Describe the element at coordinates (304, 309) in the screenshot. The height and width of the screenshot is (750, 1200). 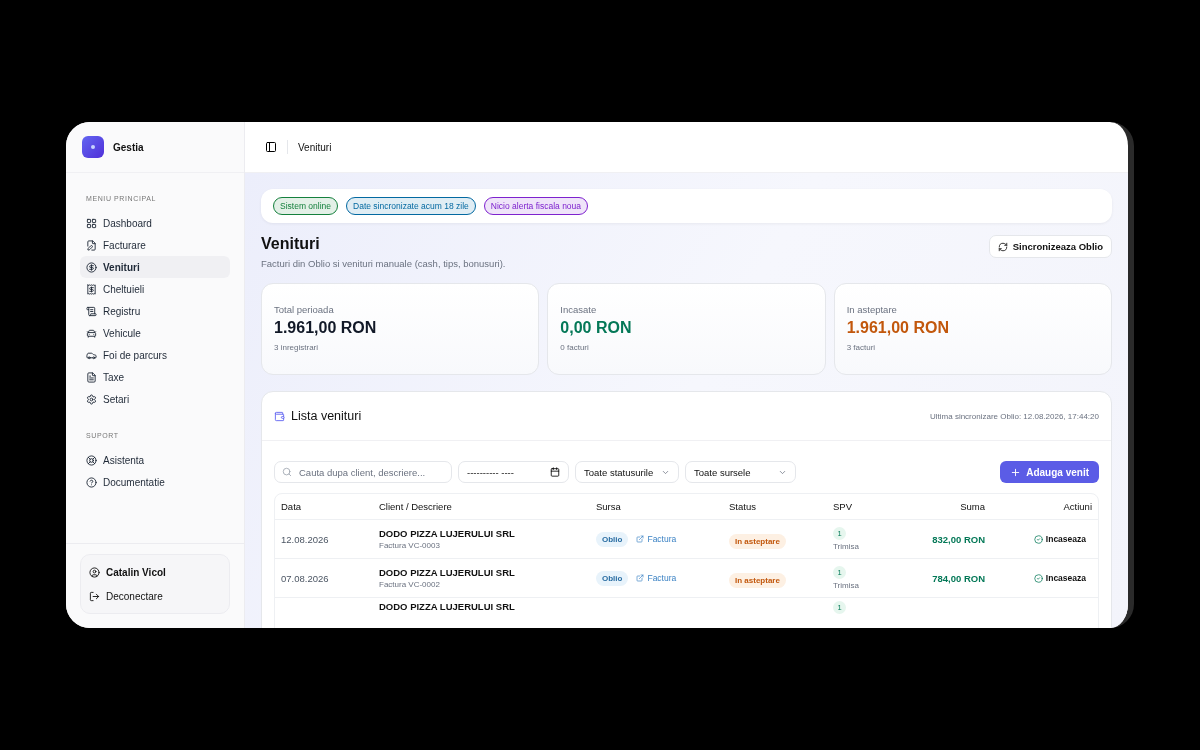
I see `stat-label: Total perioada` at that location.